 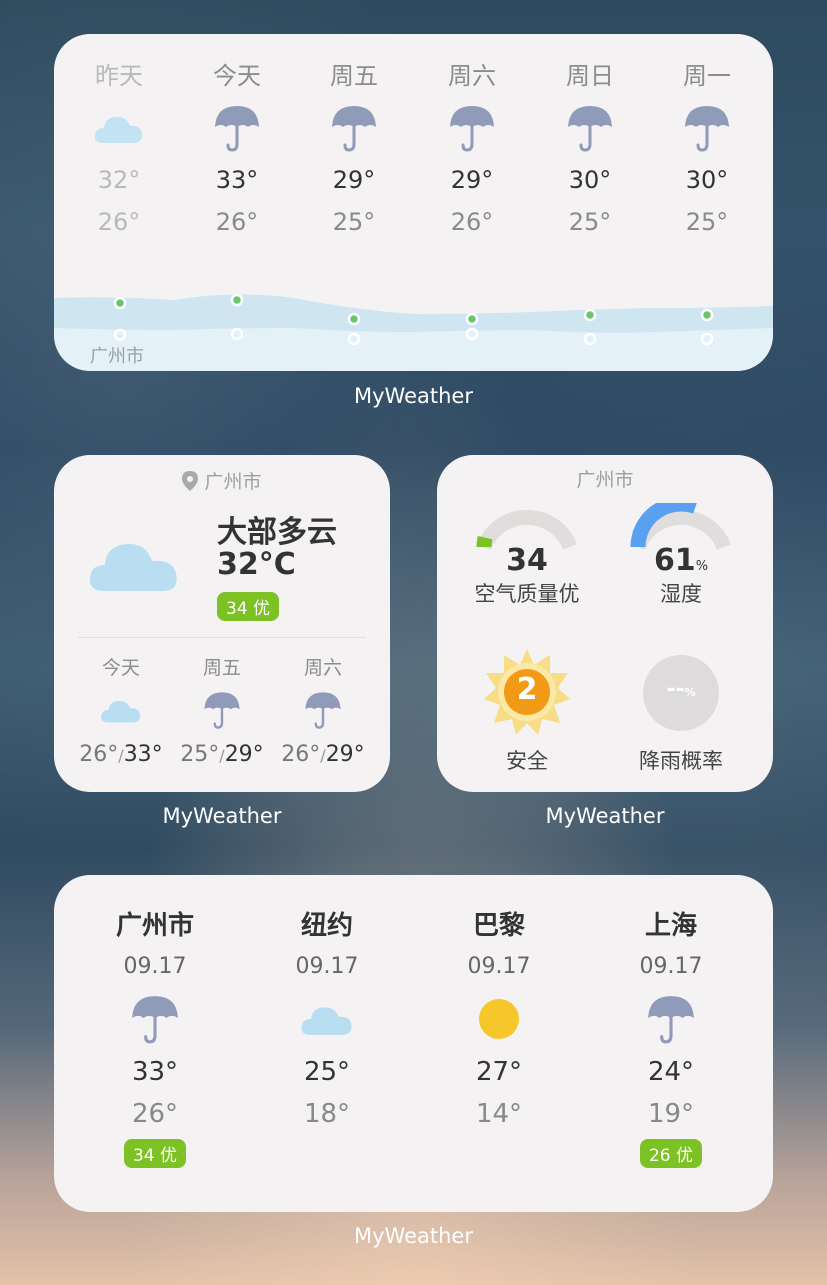 What do you see at coordinates (590, 76) in the screenshot?
I see `day-label: 周日` at bounding box center [590, 76].